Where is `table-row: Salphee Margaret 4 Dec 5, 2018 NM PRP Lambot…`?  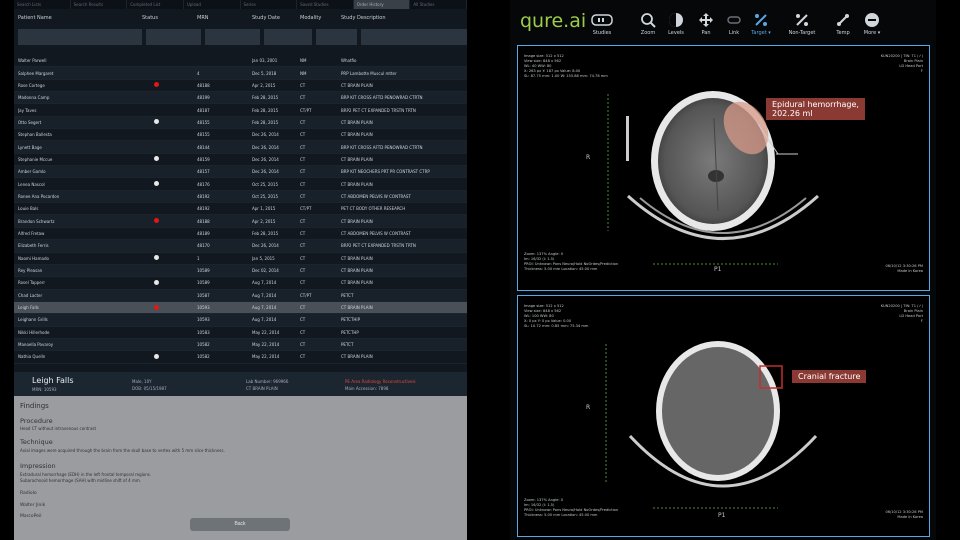
table-row: Salphee Margaret 4 Dec 5, 2018 NM PRP Lambot… is located at coordinates (240, 73).